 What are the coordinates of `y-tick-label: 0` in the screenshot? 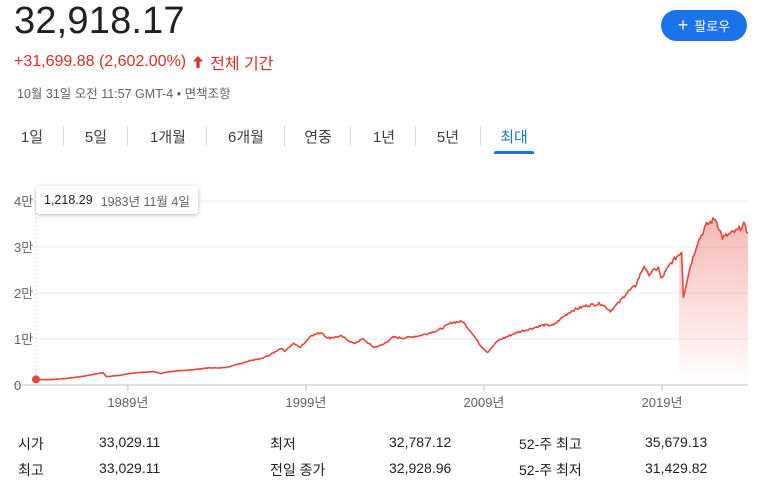 It's located at (17, 385).